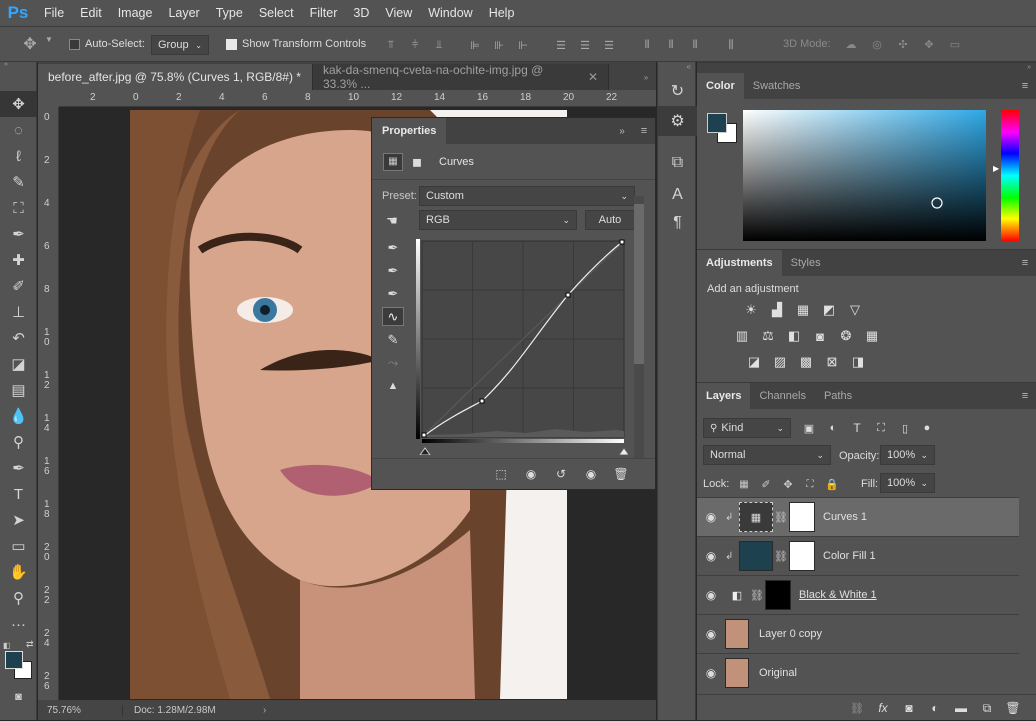 This screenshot has height=721, width=1036. Describe the element at coordinates (398, 13) in the screenshot. I see `menu-view: View` at that location.